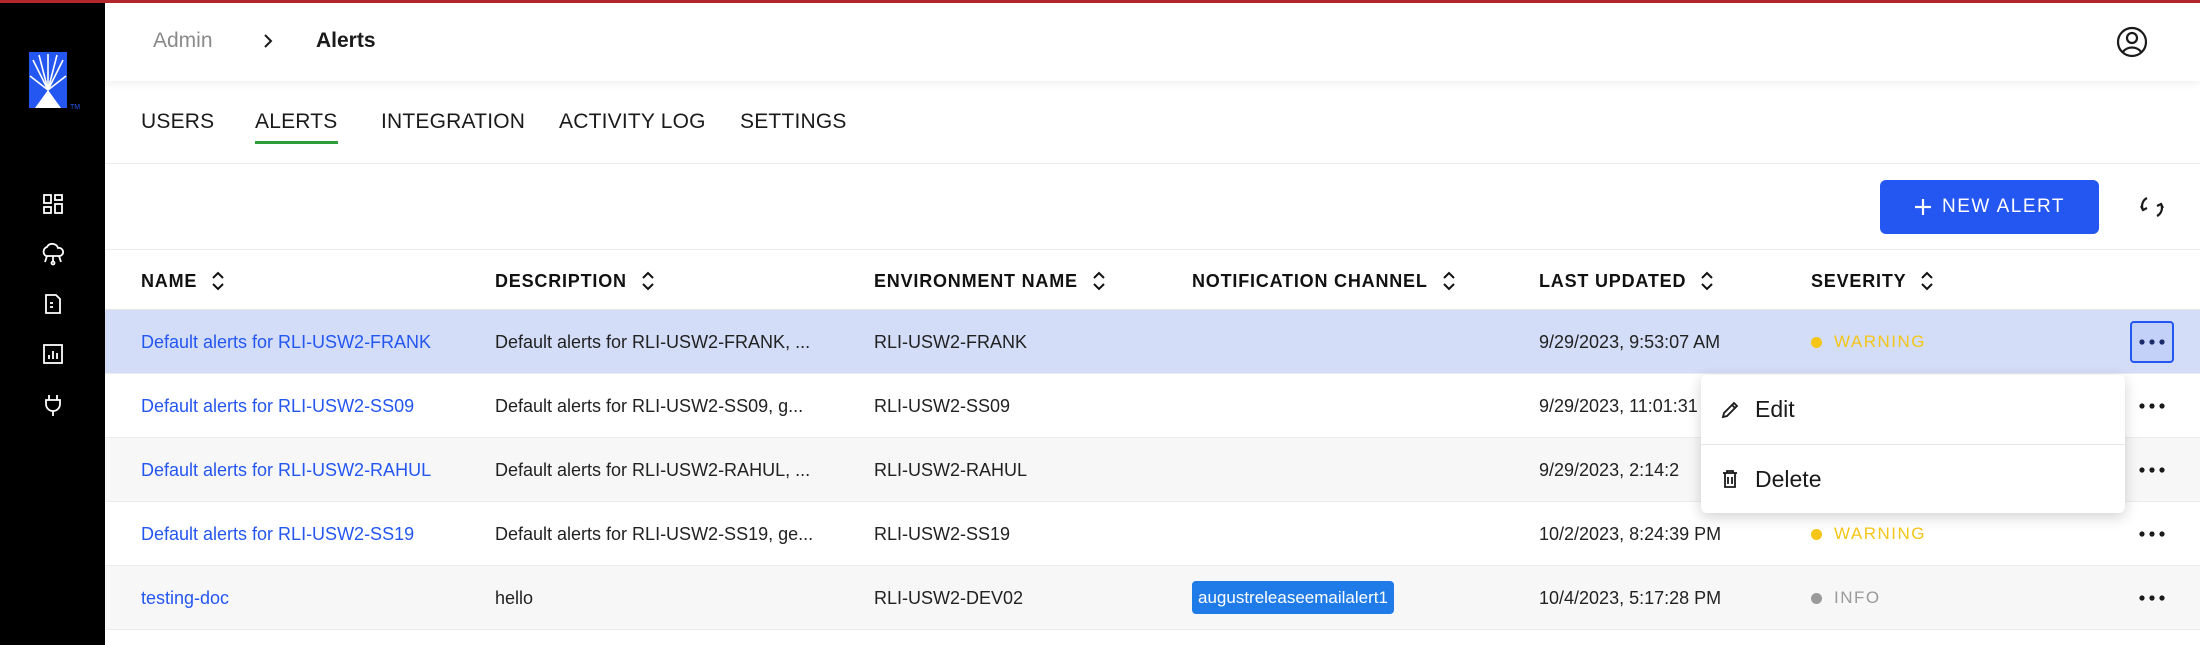 This screenshot has height=645, width=2200. What do you see at coordinates (1913, 409) in the screenshot?
I see `menu-item-edit: Edit` at bounding box center [1913, 409].